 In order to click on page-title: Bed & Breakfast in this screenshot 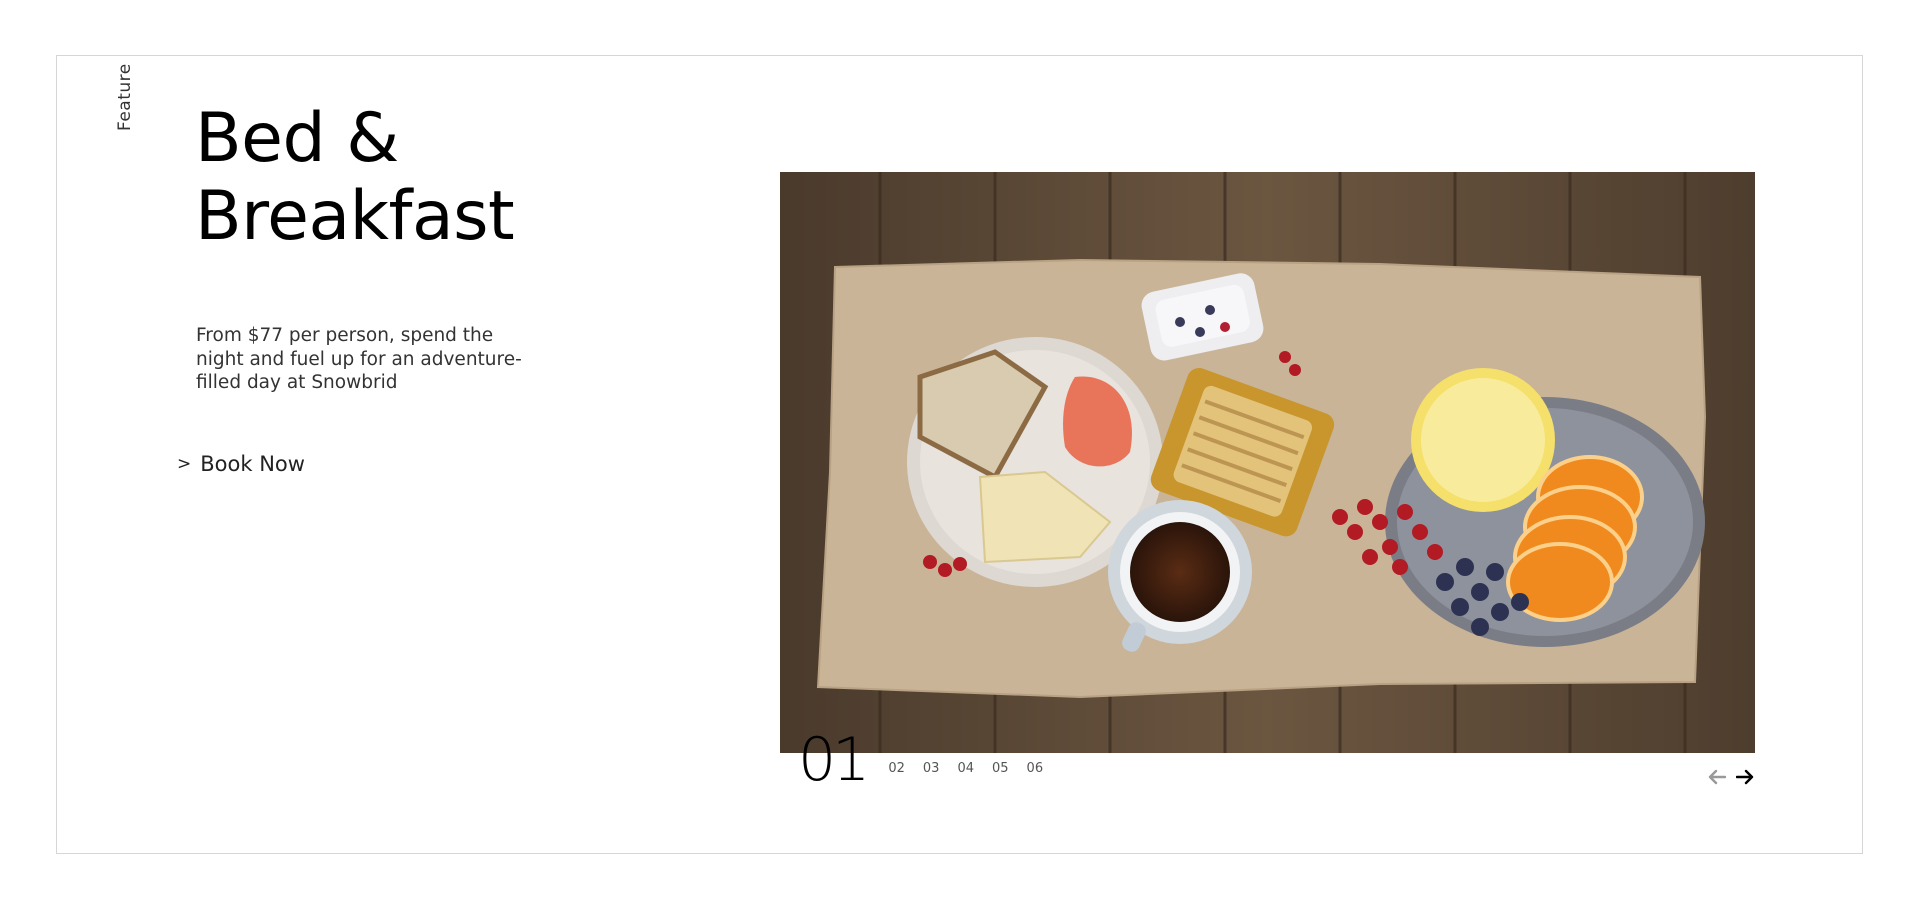, I will do `click(455, 178)`.